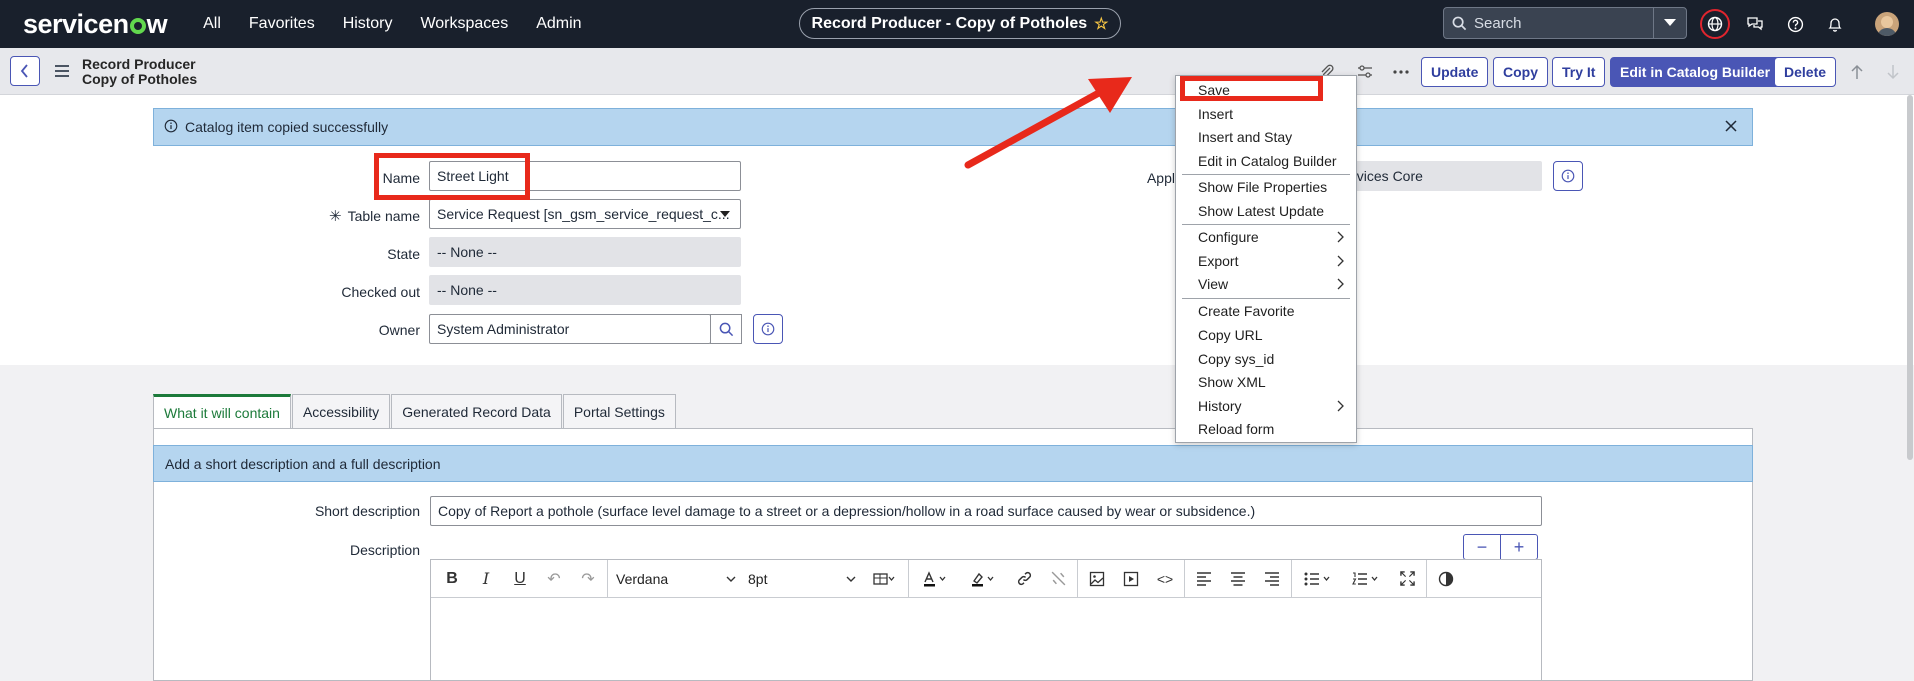 This screenshot has height=681, width=1914. What do you see at coordinates (476, 411) in the screenshot?
I see `tab-generated-record-data: Generated Record Data` at bounding box center [476, 411].